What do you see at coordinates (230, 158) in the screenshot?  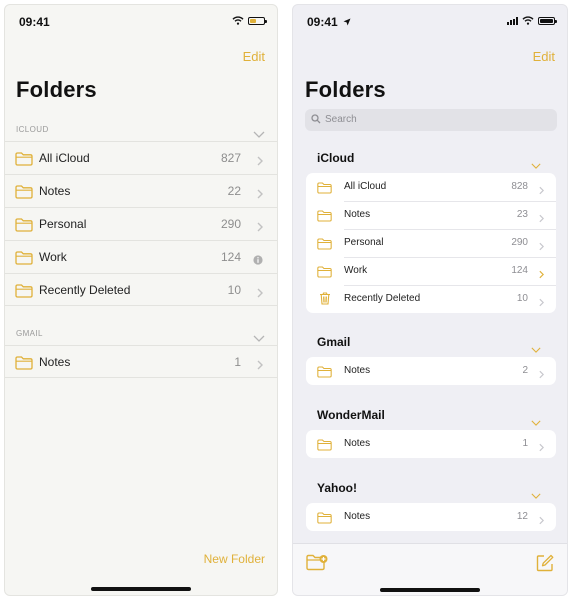 I see `folder-count: 827` at bounding box center [230, 158].